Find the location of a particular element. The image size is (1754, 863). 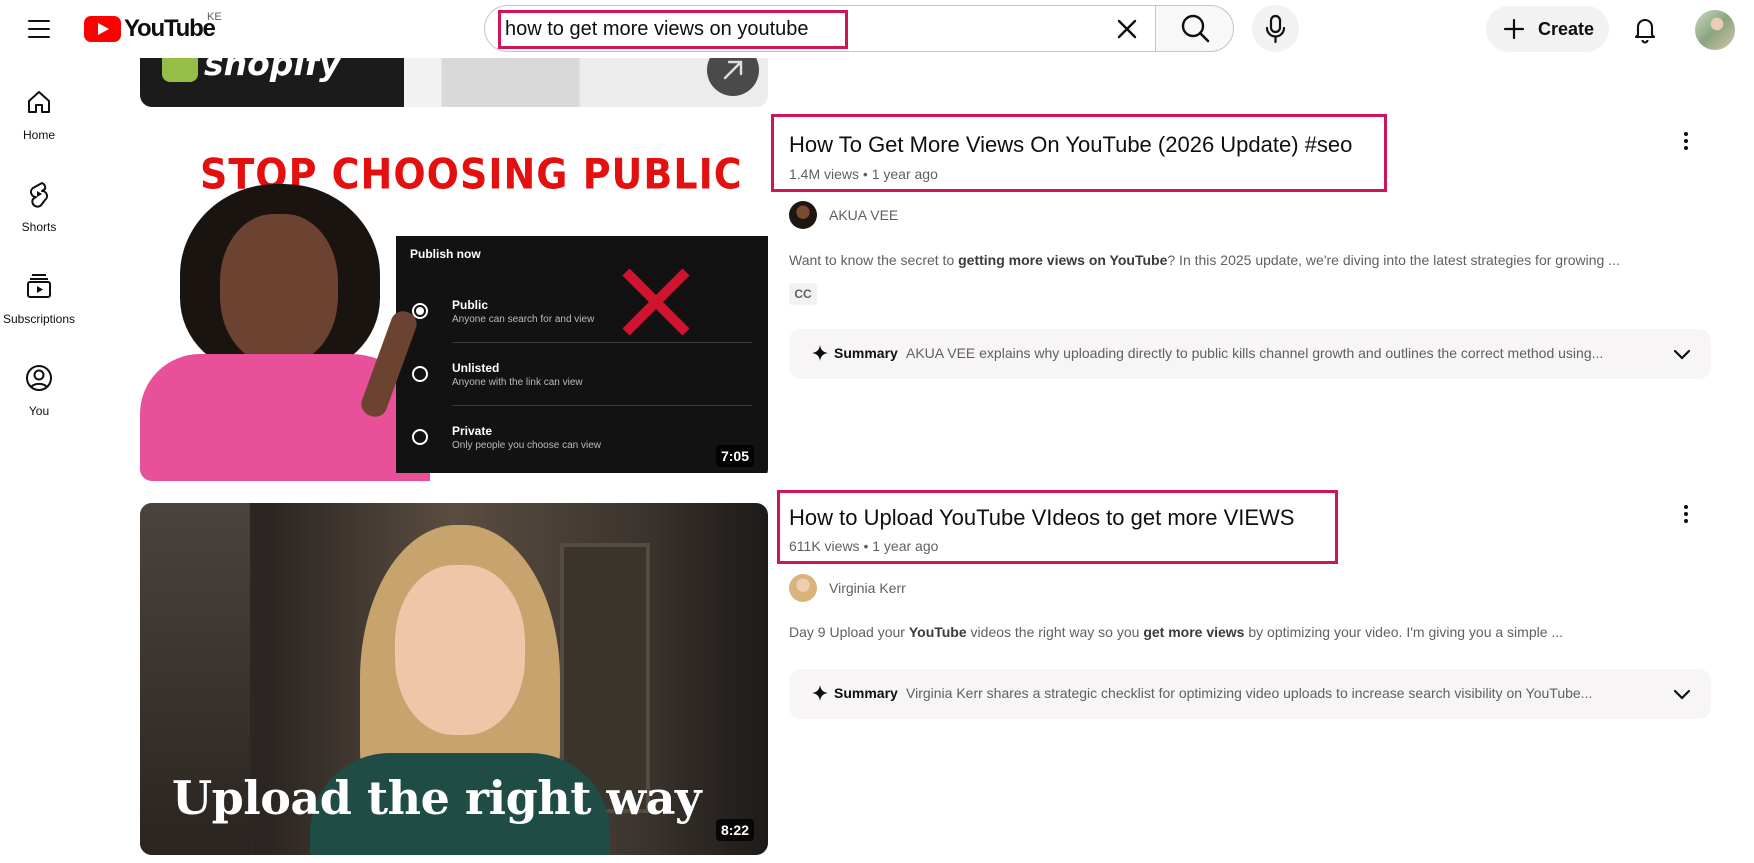

microphone-icon is located at coordinates (1275, 29).